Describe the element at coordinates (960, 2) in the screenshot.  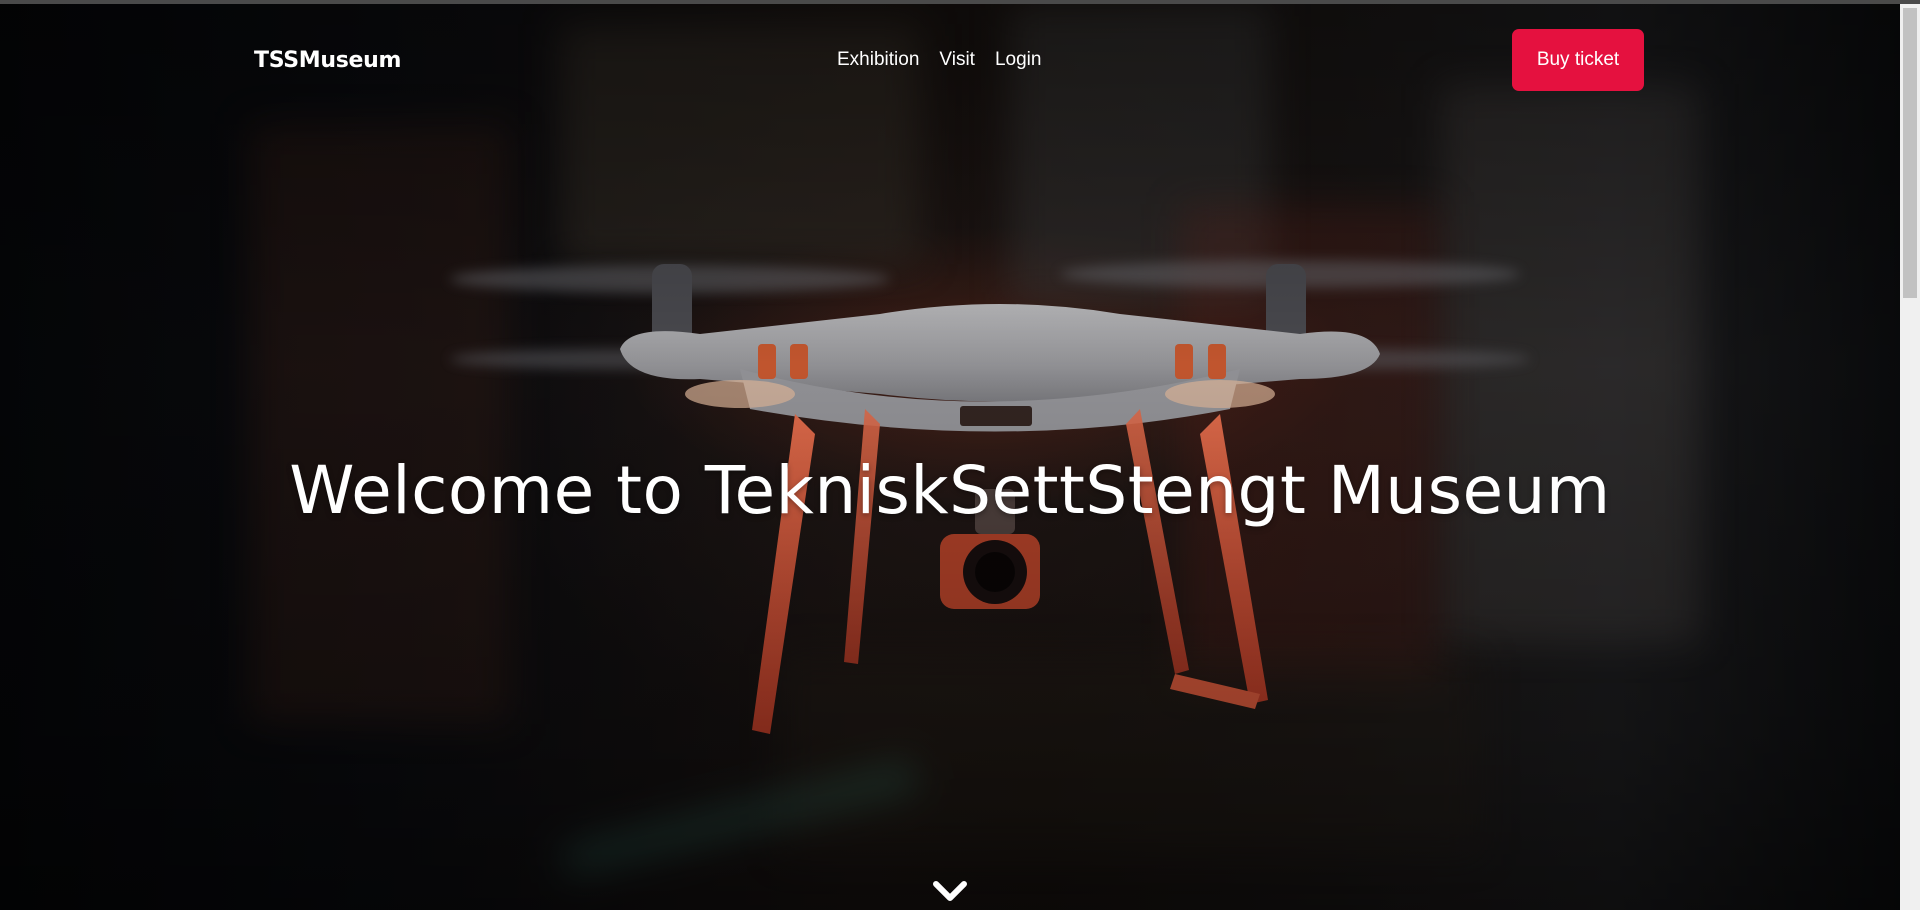
I see `window-top-border` at that location.